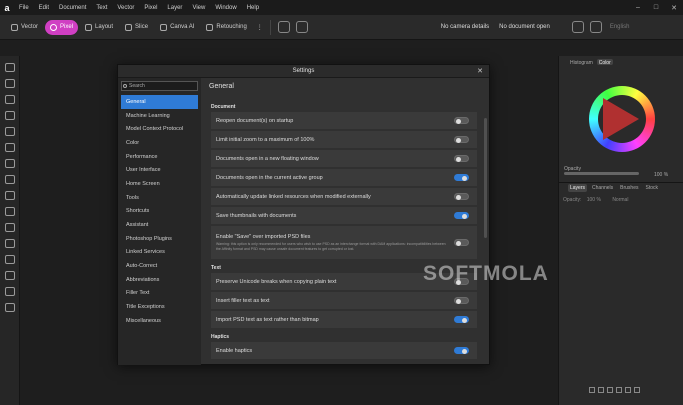 The height and width of the screenshot is (405, 683). Describe the element at coordinates (595, 27) in the screenshot. I see `redo-icon` at that location.